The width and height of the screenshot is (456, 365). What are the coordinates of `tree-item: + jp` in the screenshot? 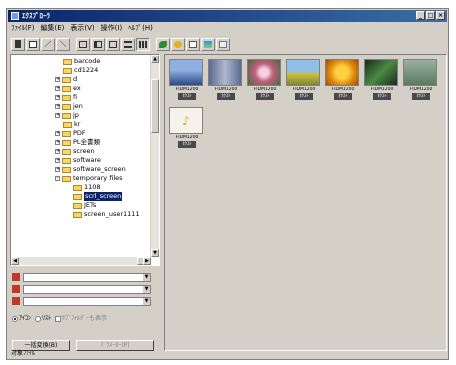 It's located at (67, 115).